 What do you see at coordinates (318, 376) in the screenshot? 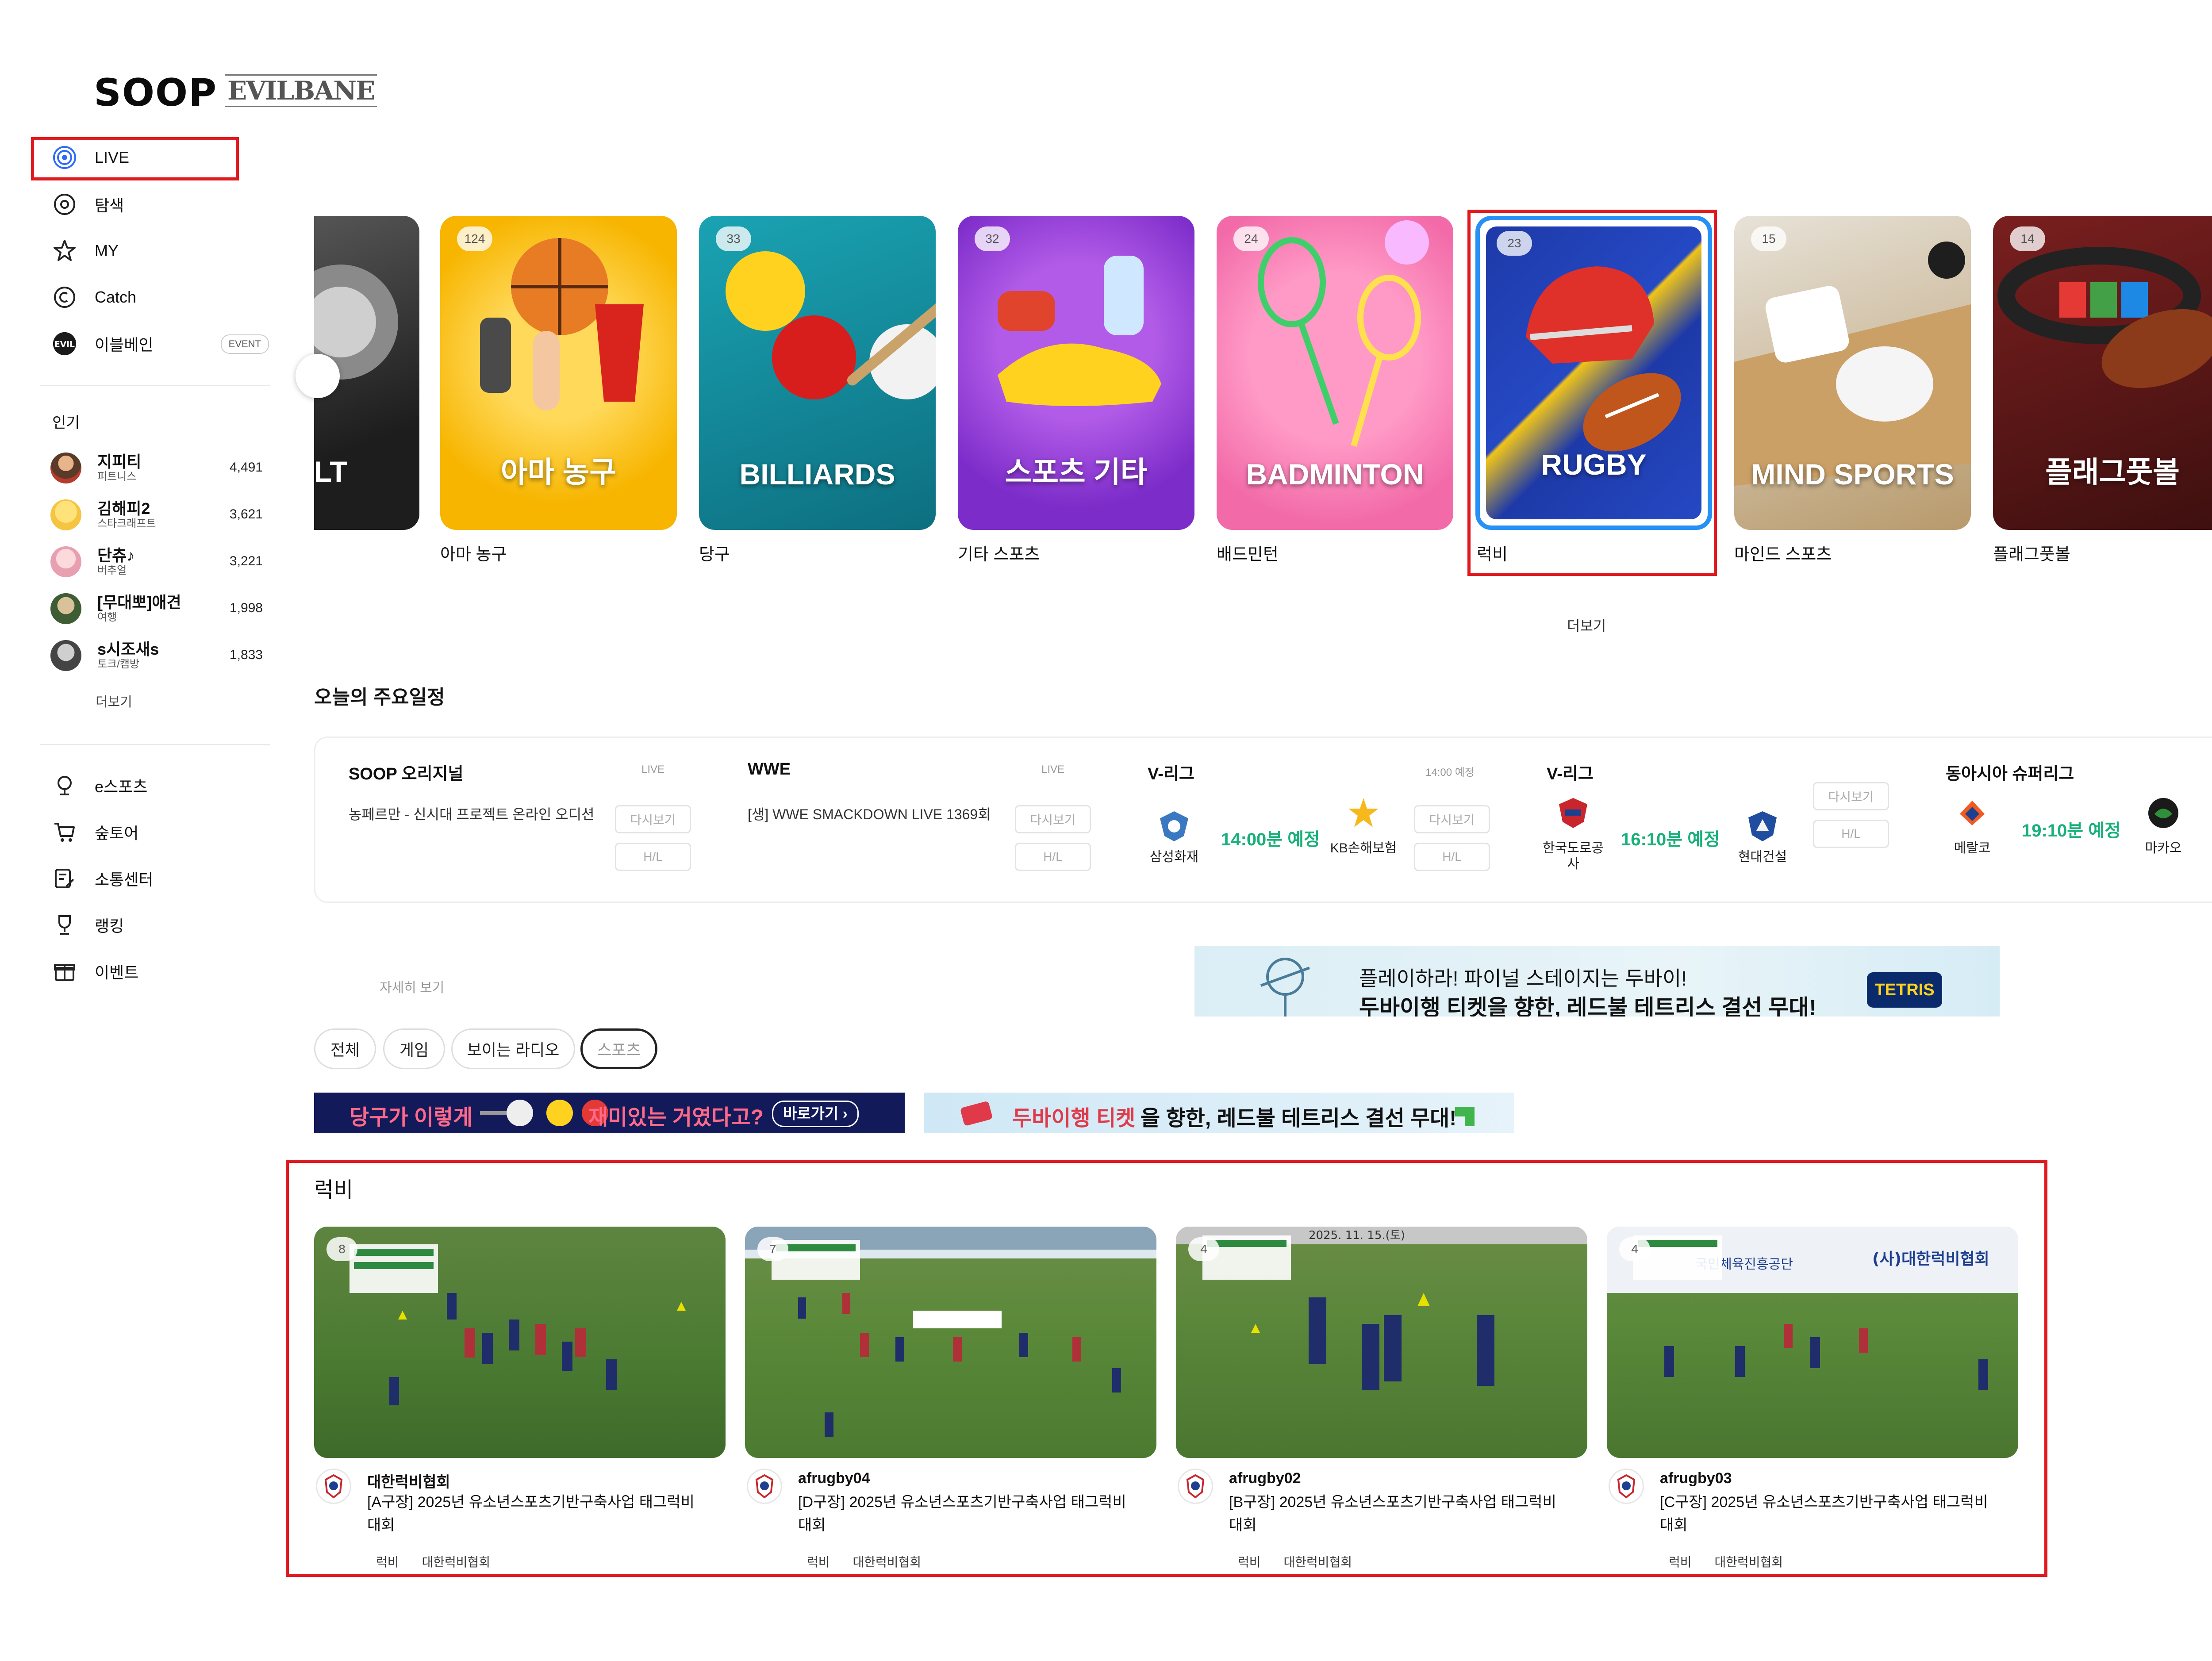
I see `carousel-prev-button` at bounding box center [318, 376].